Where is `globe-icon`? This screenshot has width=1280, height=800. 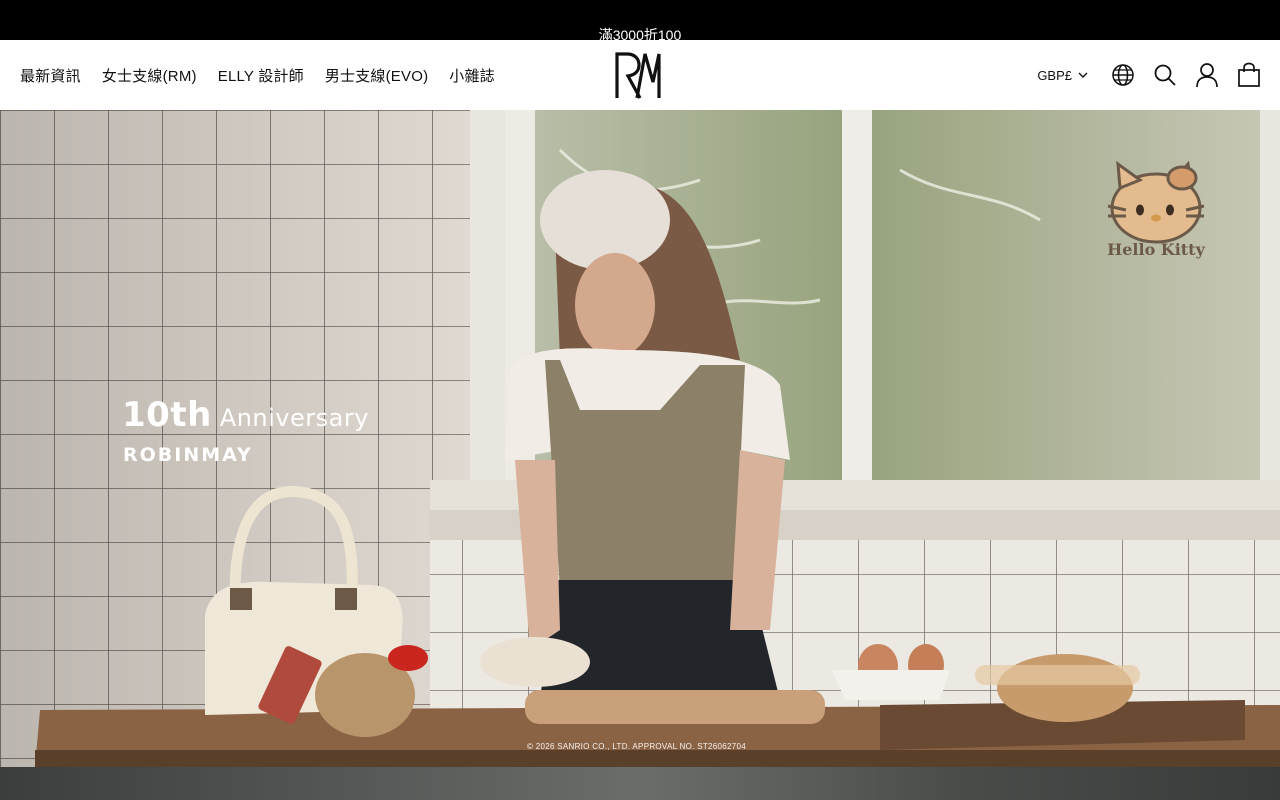 globe-icon is located at coordinates (1123, 75).